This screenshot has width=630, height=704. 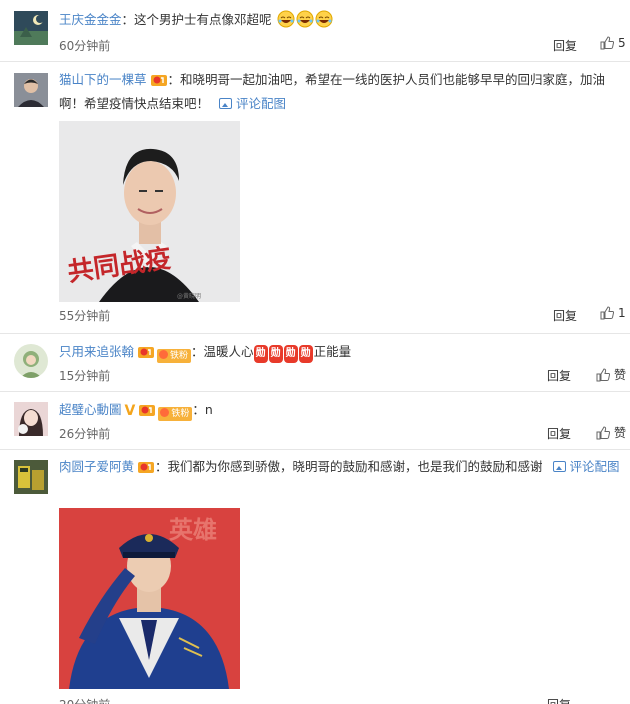 I want to click on username-link: 只用来追张翰, so click(x=96, y=351).